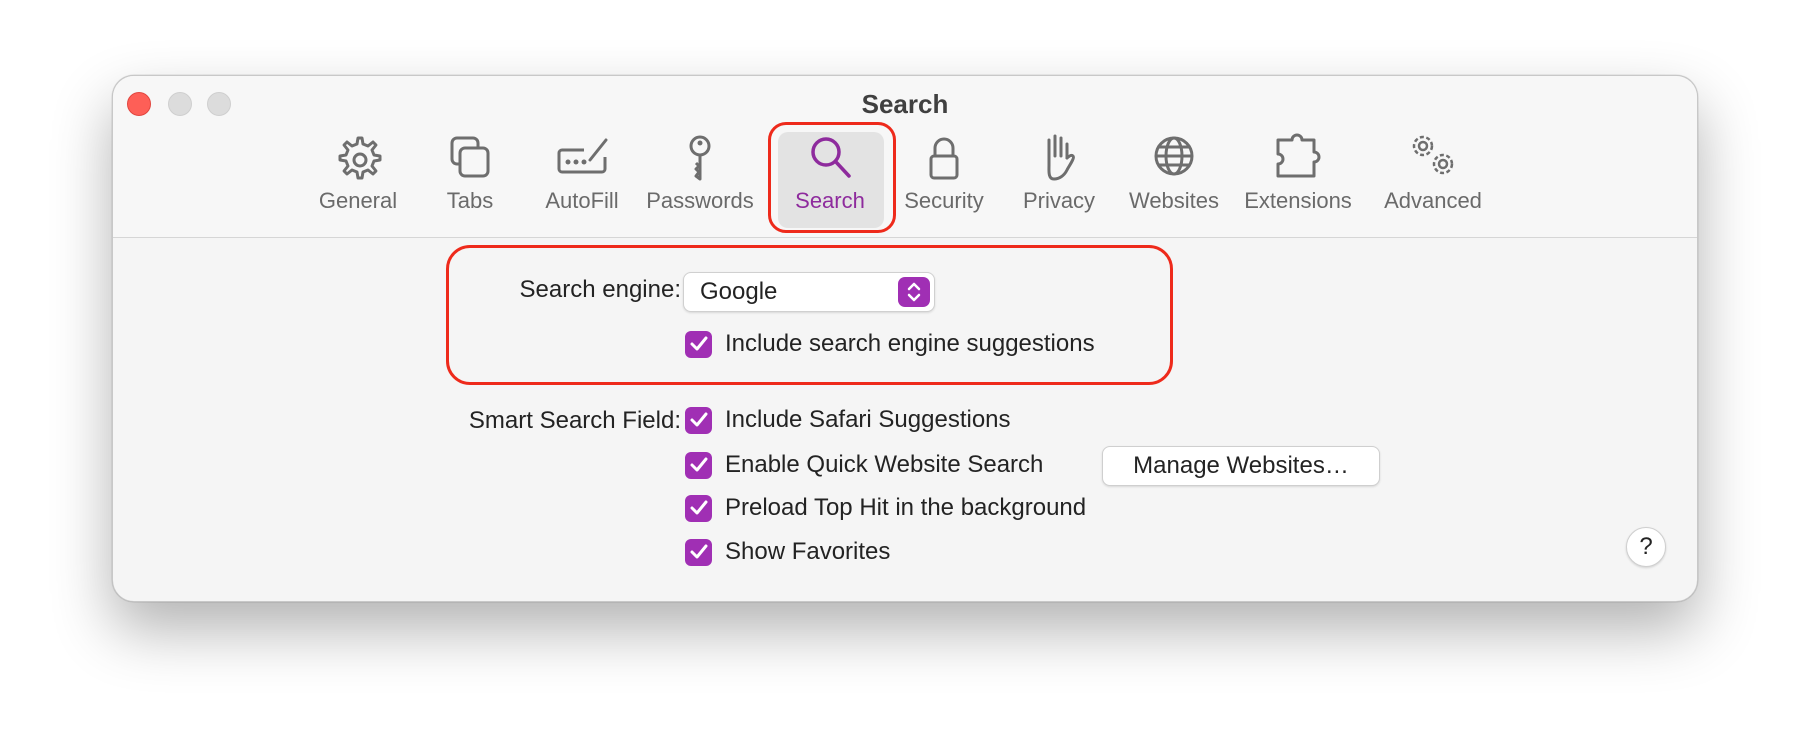  What do you see at coordinates (906, 507) in the screenshot?
I see `checkbox-label: Preload Top Hit in the background` at bounding box center [906, 507].